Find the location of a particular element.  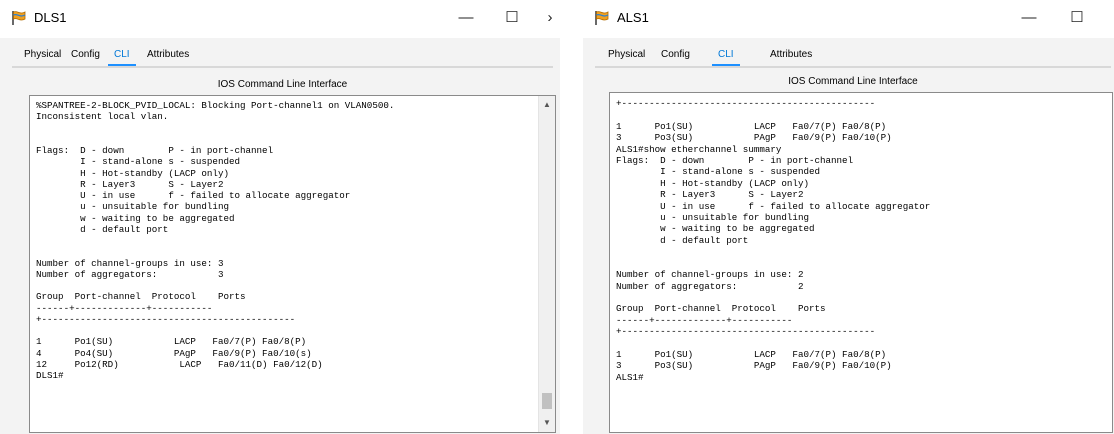

window-title: ALS1 is located at coordinates (633, 17).